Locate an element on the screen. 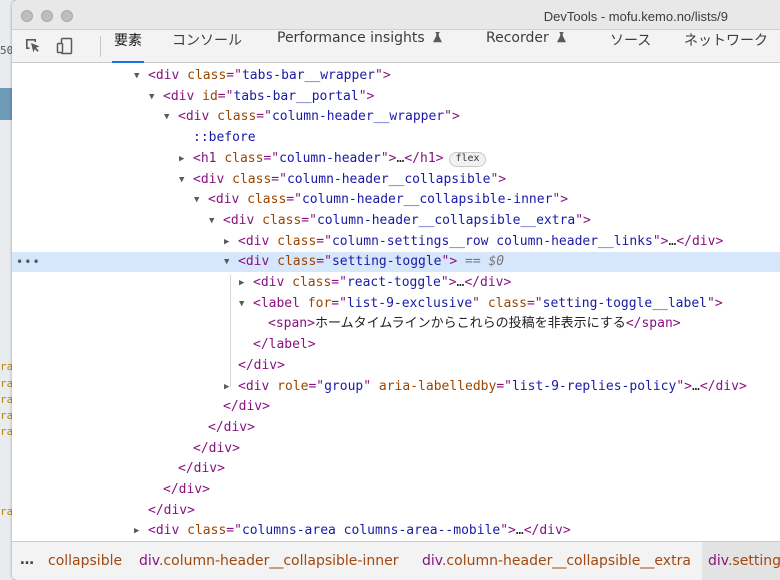  close-window-button is located at coordinates (27, 16).